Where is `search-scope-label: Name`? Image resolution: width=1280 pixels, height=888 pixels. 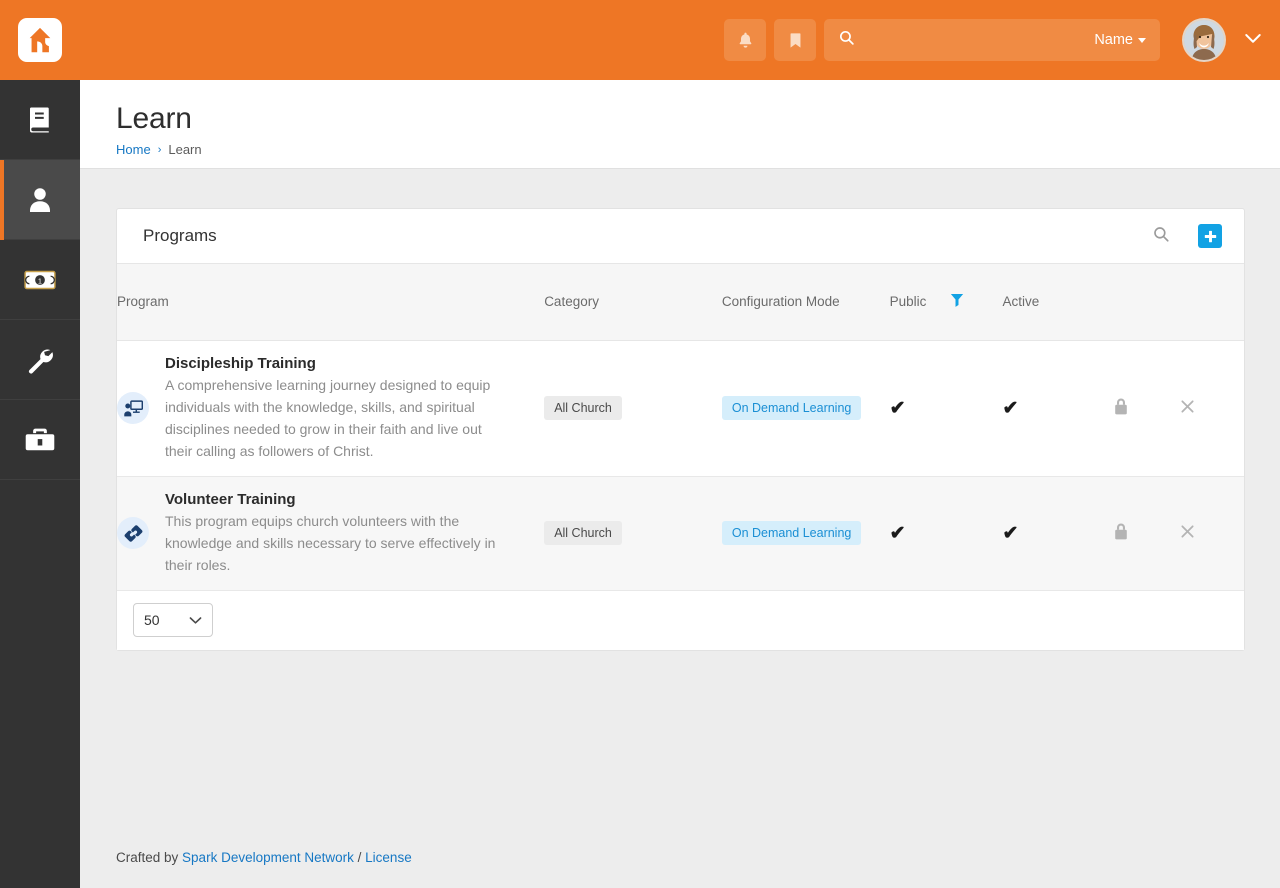
search-scope-label: Name is located at coordinates (1113, 40).